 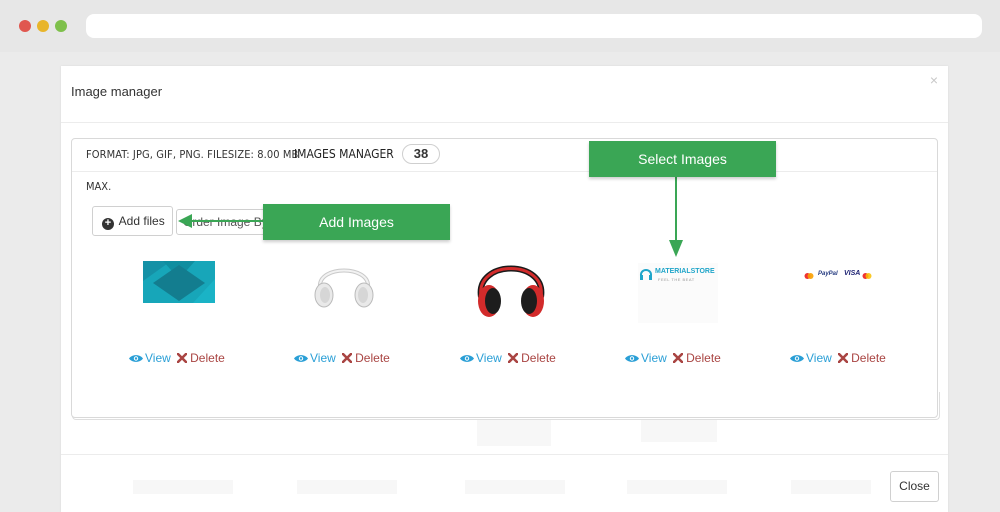 I want to click on add-images-callout: Add Images, so click(x=356, y=222).